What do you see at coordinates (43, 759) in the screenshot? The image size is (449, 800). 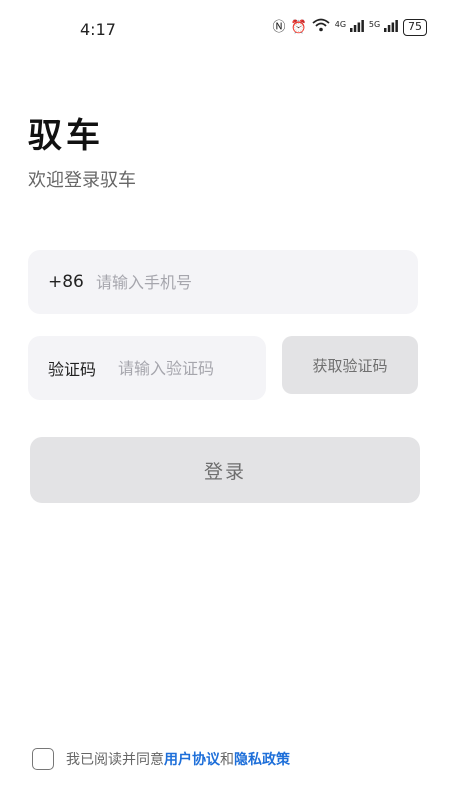 I see `agreement-checkbox` at bounding box center [43, 759].